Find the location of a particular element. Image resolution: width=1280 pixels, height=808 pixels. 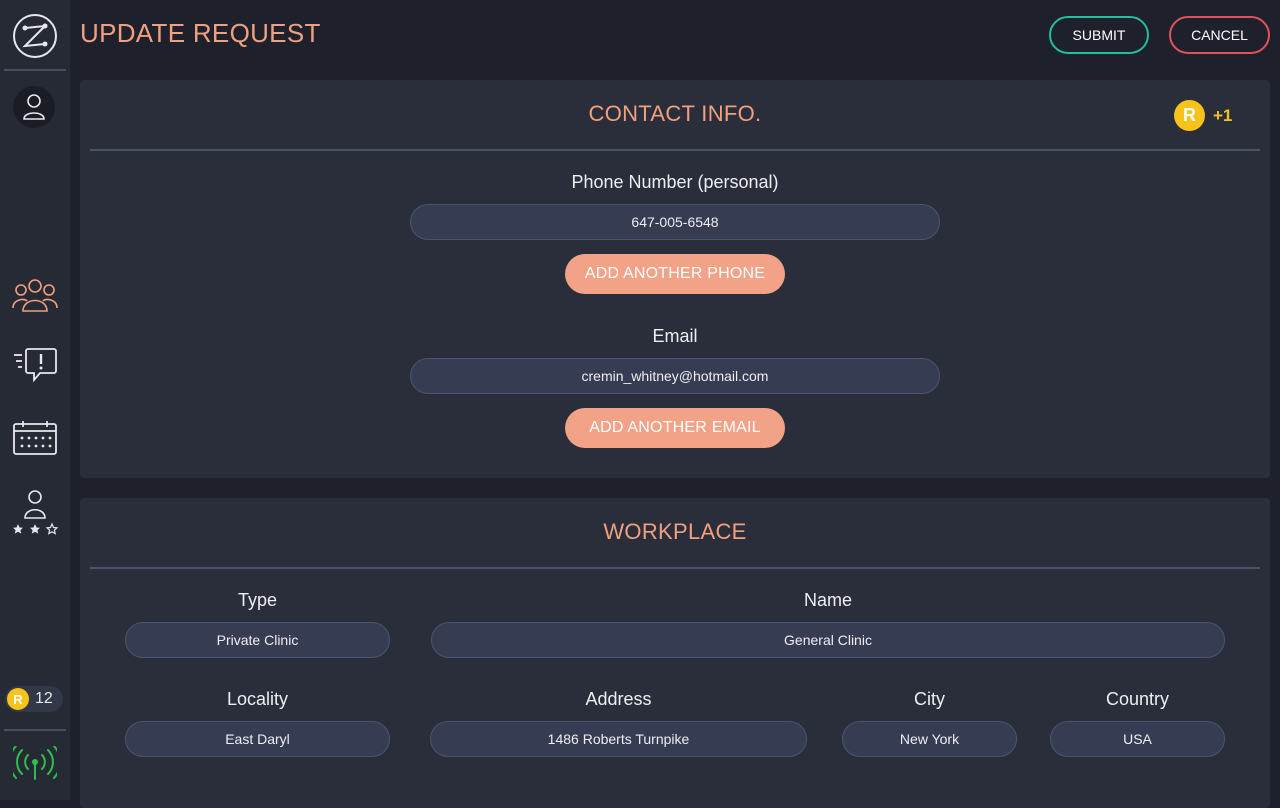

locality-label: Locality is located at coordinates (257, 699).